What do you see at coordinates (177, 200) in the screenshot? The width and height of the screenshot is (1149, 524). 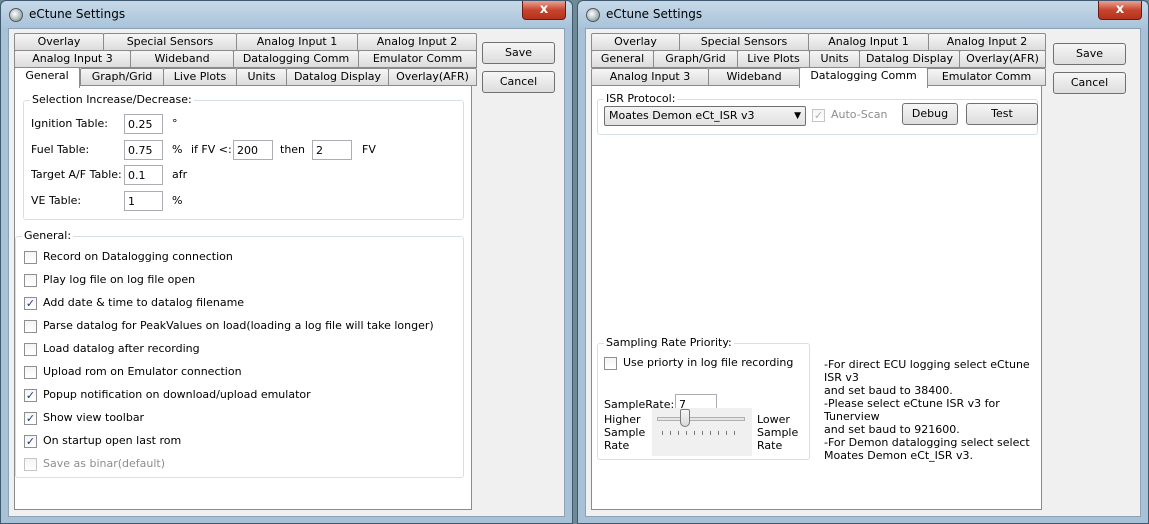 I see `ve-unit: %` at bounding box center [177, 200].